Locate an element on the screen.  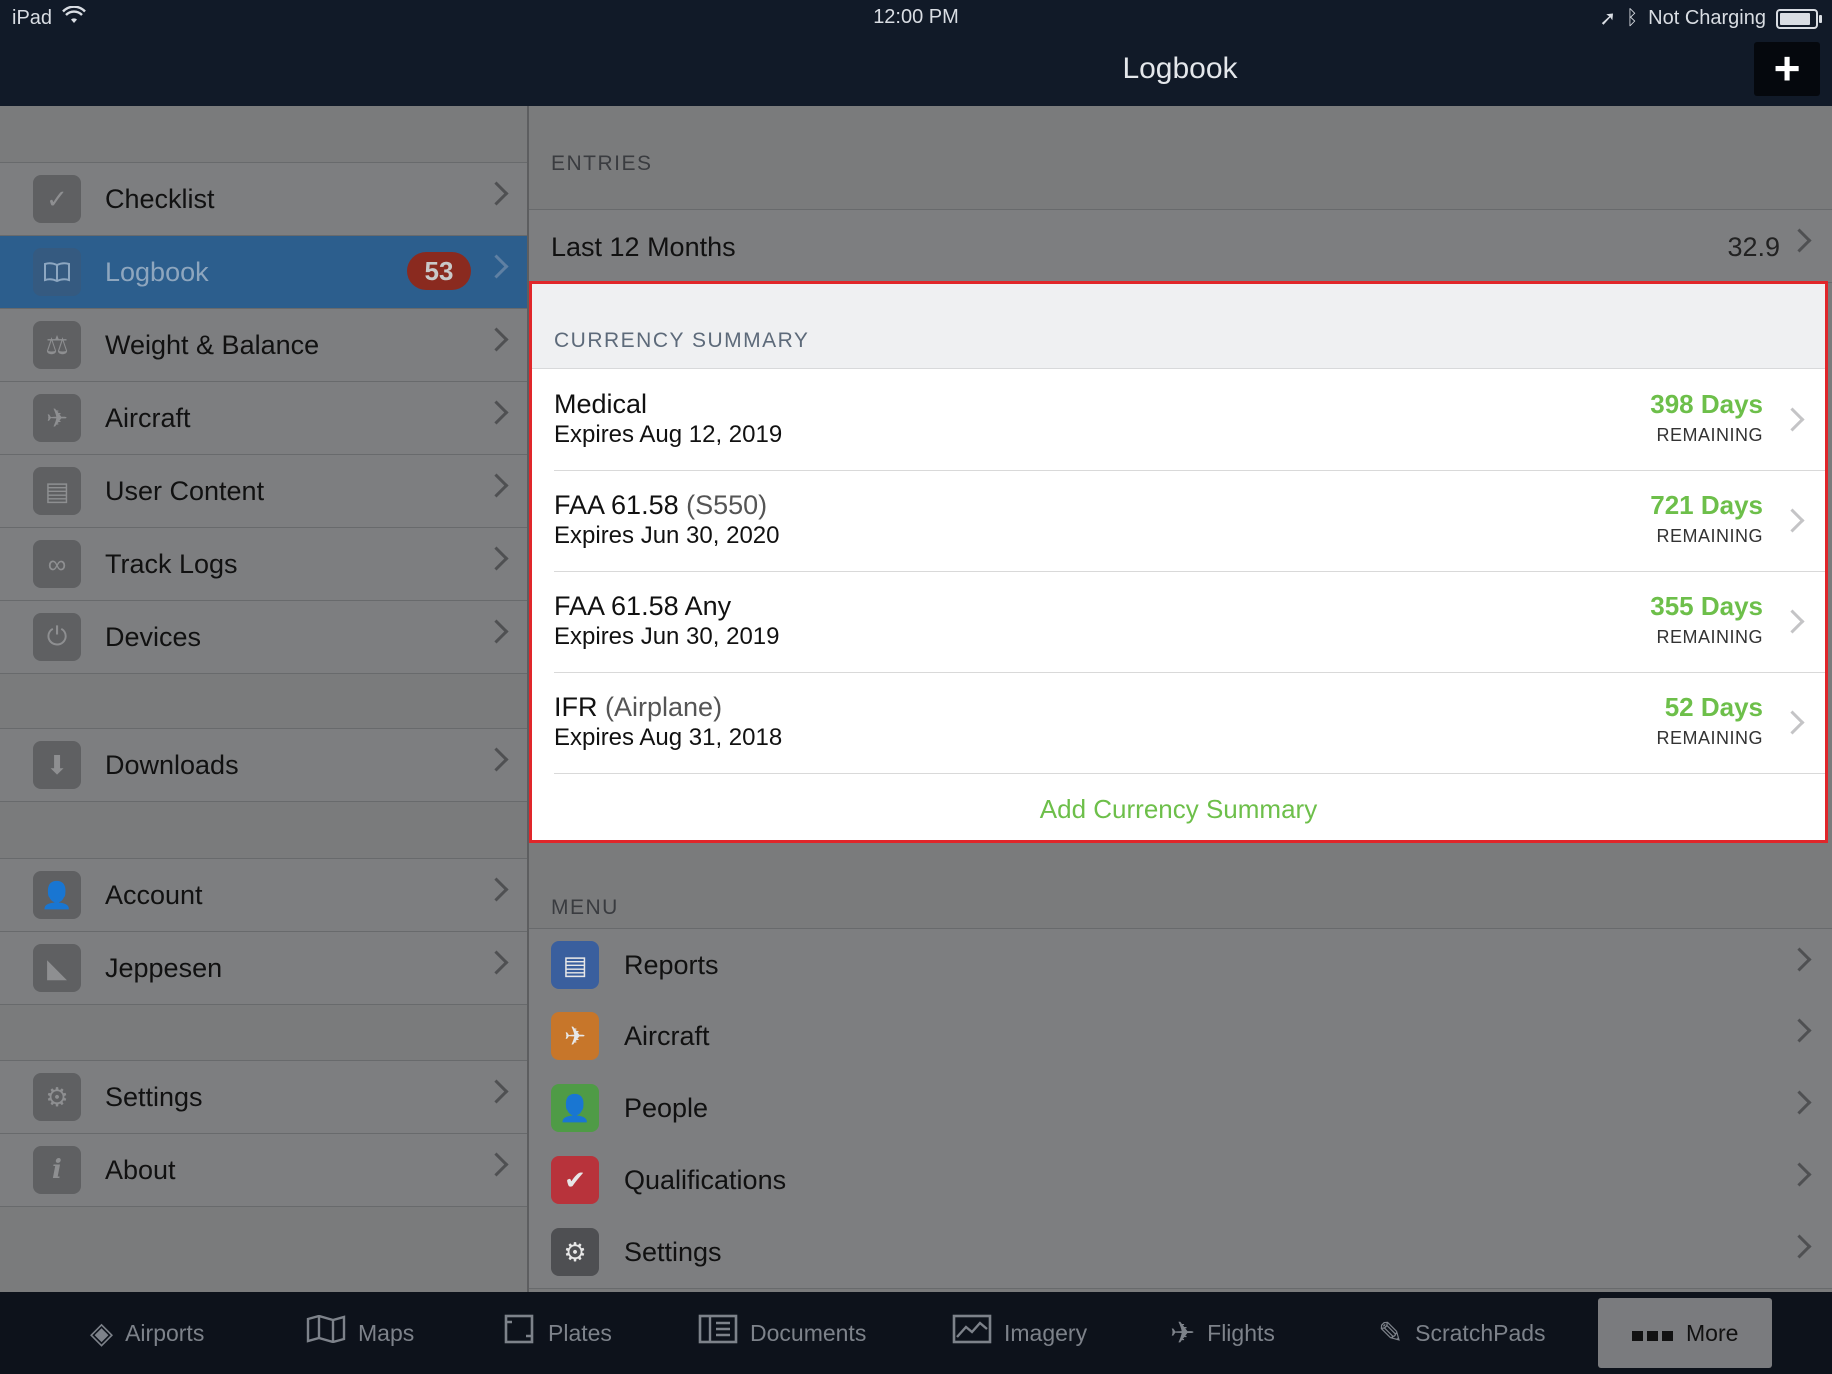
sidebar-item-checklist: ✓ Checklist is located at coordinates (263, 199).